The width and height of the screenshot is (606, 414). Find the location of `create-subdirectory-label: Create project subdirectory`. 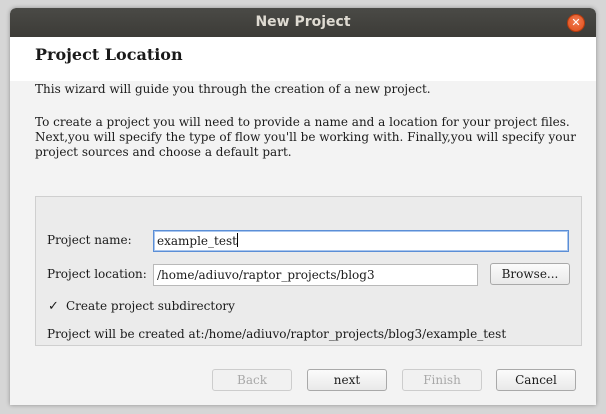

create-subdirectory-label: Create project subdirectory is located at coordinates (150, 306).